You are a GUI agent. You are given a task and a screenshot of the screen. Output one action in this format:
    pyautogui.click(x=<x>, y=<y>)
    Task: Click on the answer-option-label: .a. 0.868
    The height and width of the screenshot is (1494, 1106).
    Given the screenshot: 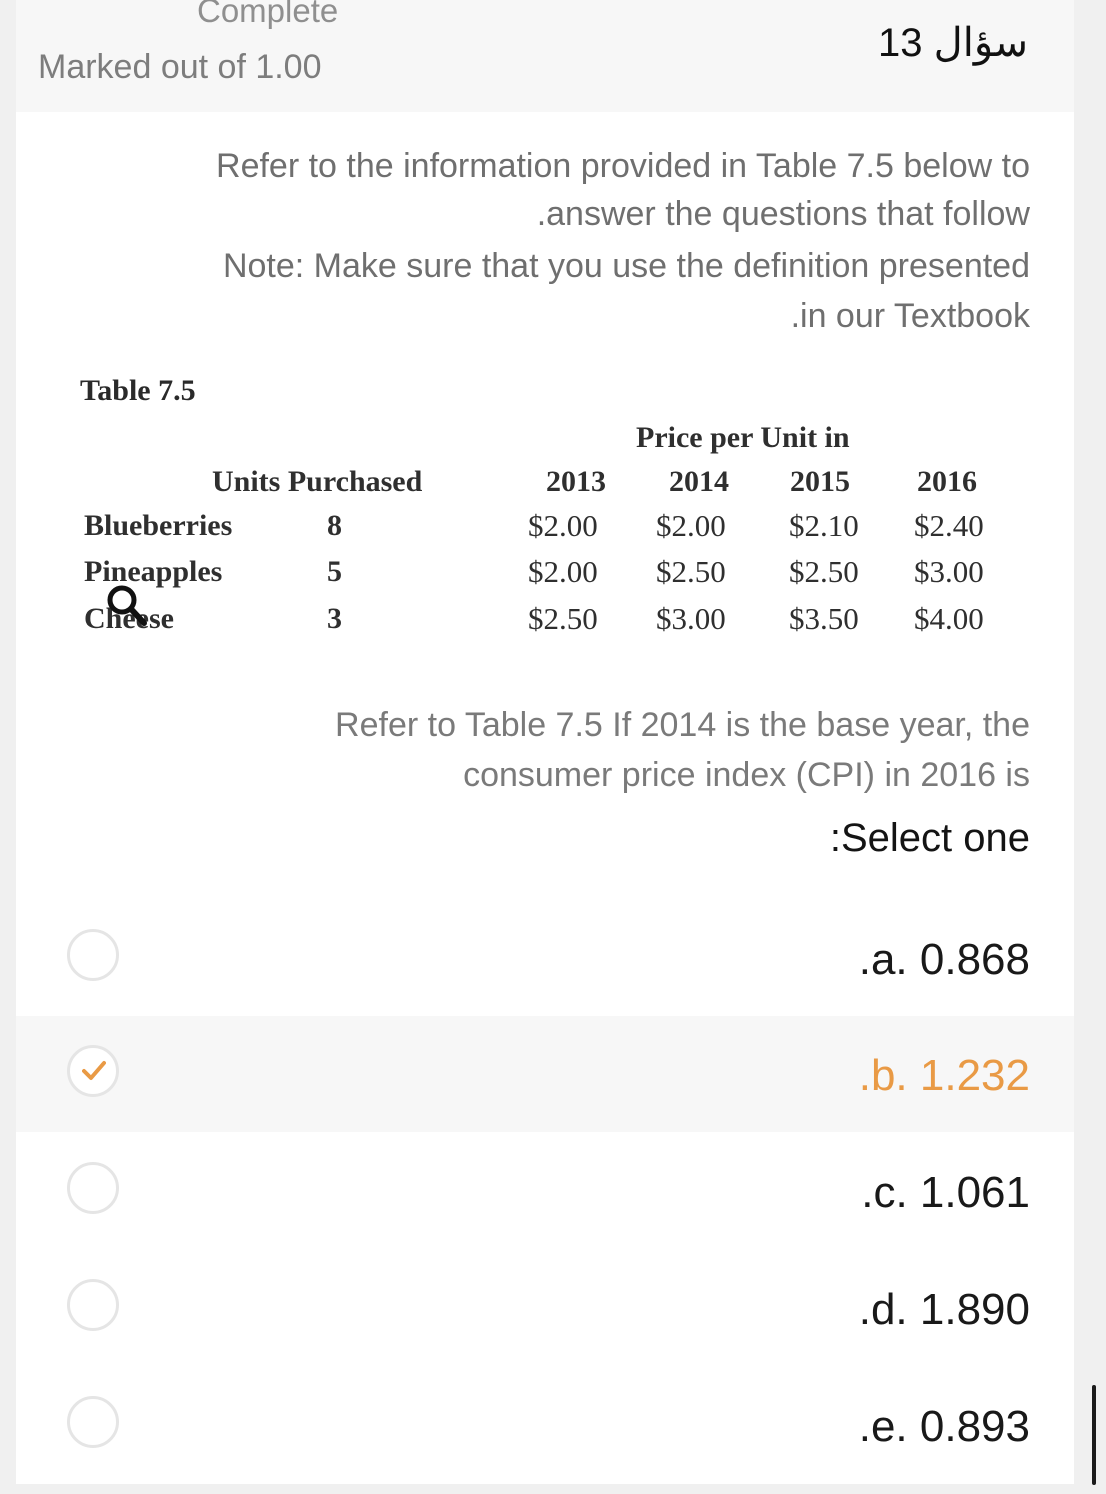 What is the action you would take?
    pyautogui.click(x=944, y=959)
    